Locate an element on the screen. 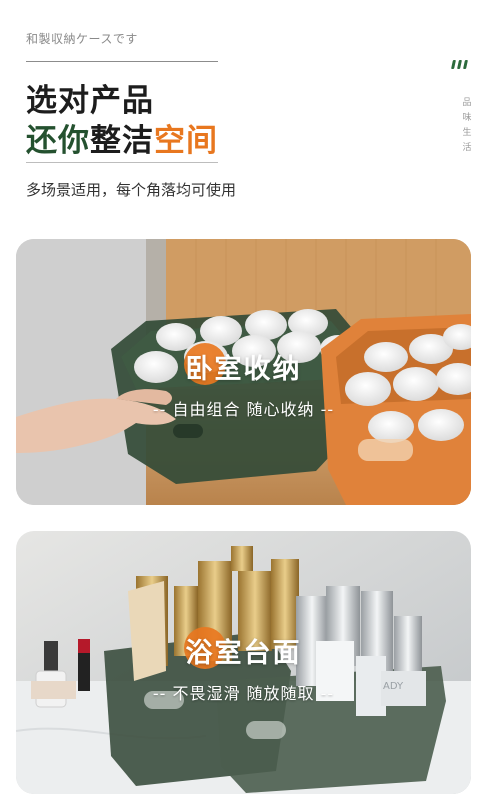 The width and height of the screenshot is (487, 800). header-divider-top is located at coordinates (122, 61).